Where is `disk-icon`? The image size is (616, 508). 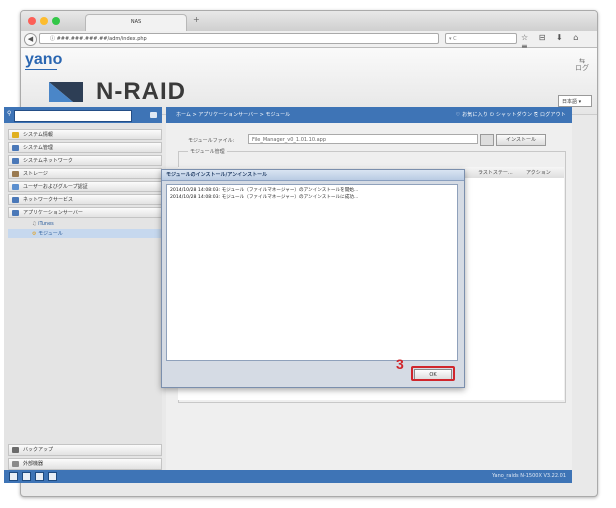 disk-icon is located at coordinates (26, 476).